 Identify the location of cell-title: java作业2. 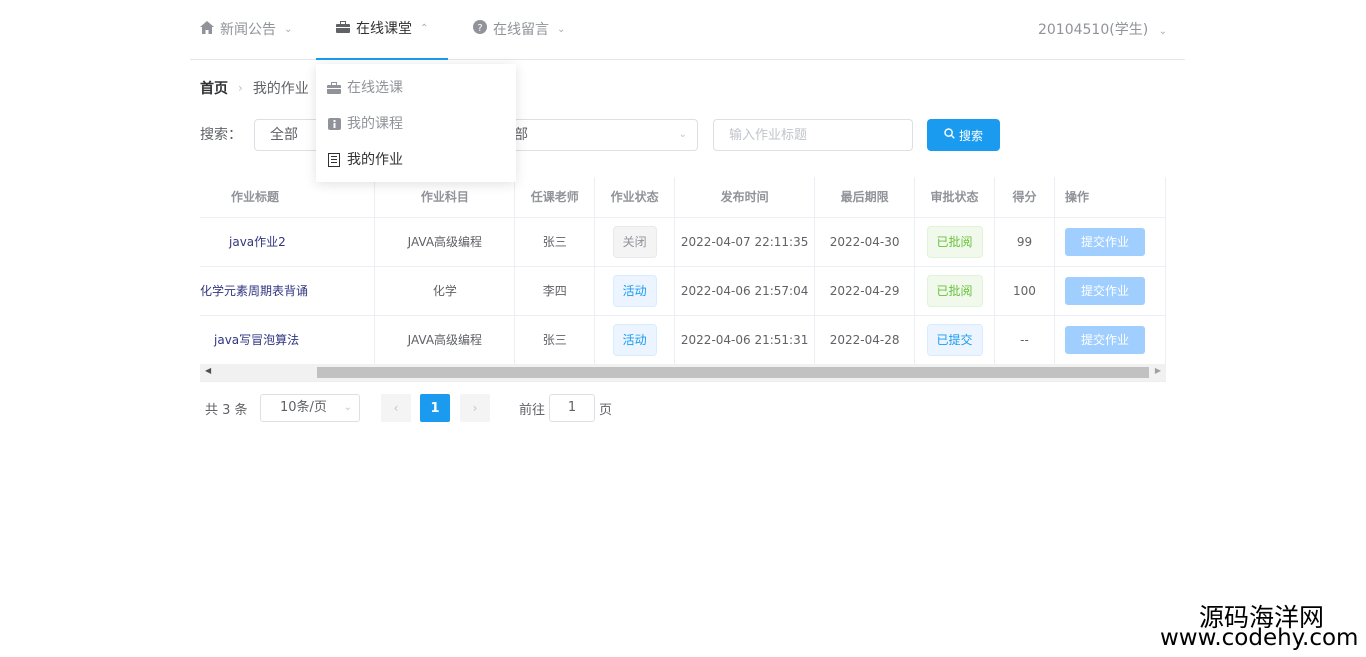
(288, 242).